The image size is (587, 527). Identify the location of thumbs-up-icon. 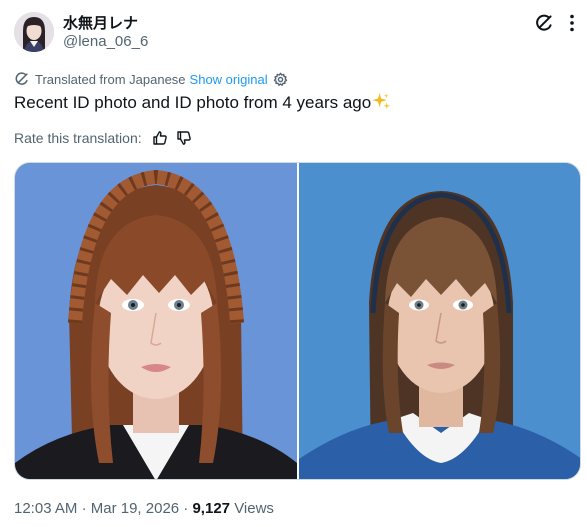
(160, 138).